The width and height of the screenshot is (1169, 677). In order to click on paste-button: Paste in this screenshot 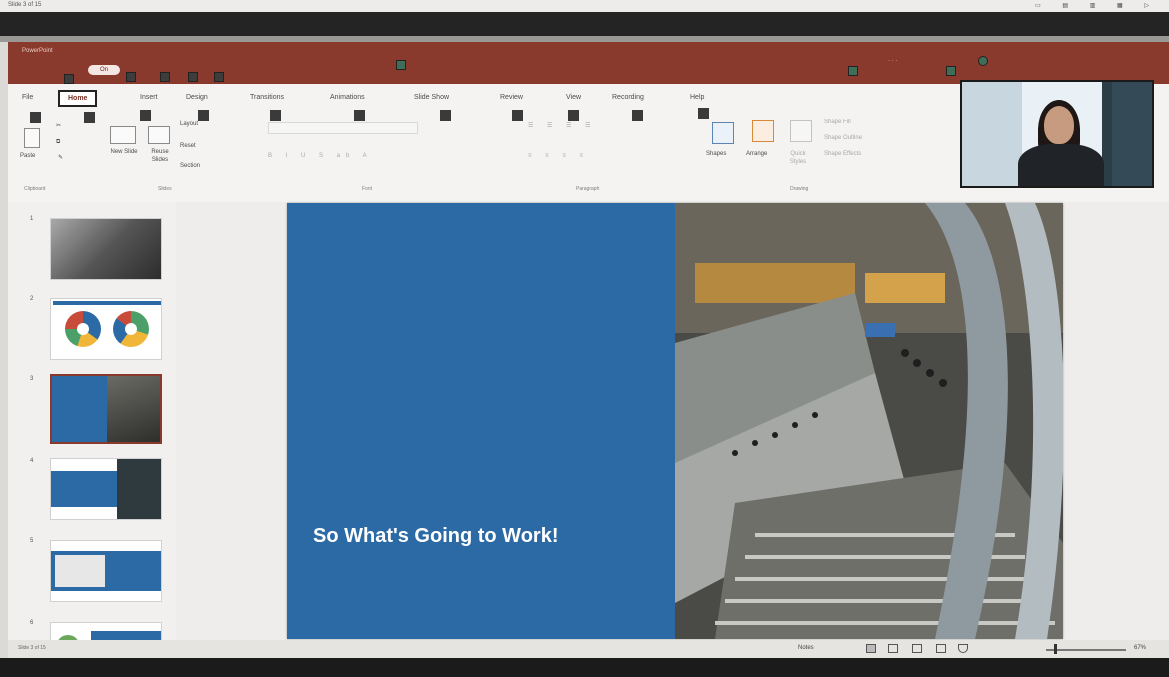, I will do `click(27, 156)`.